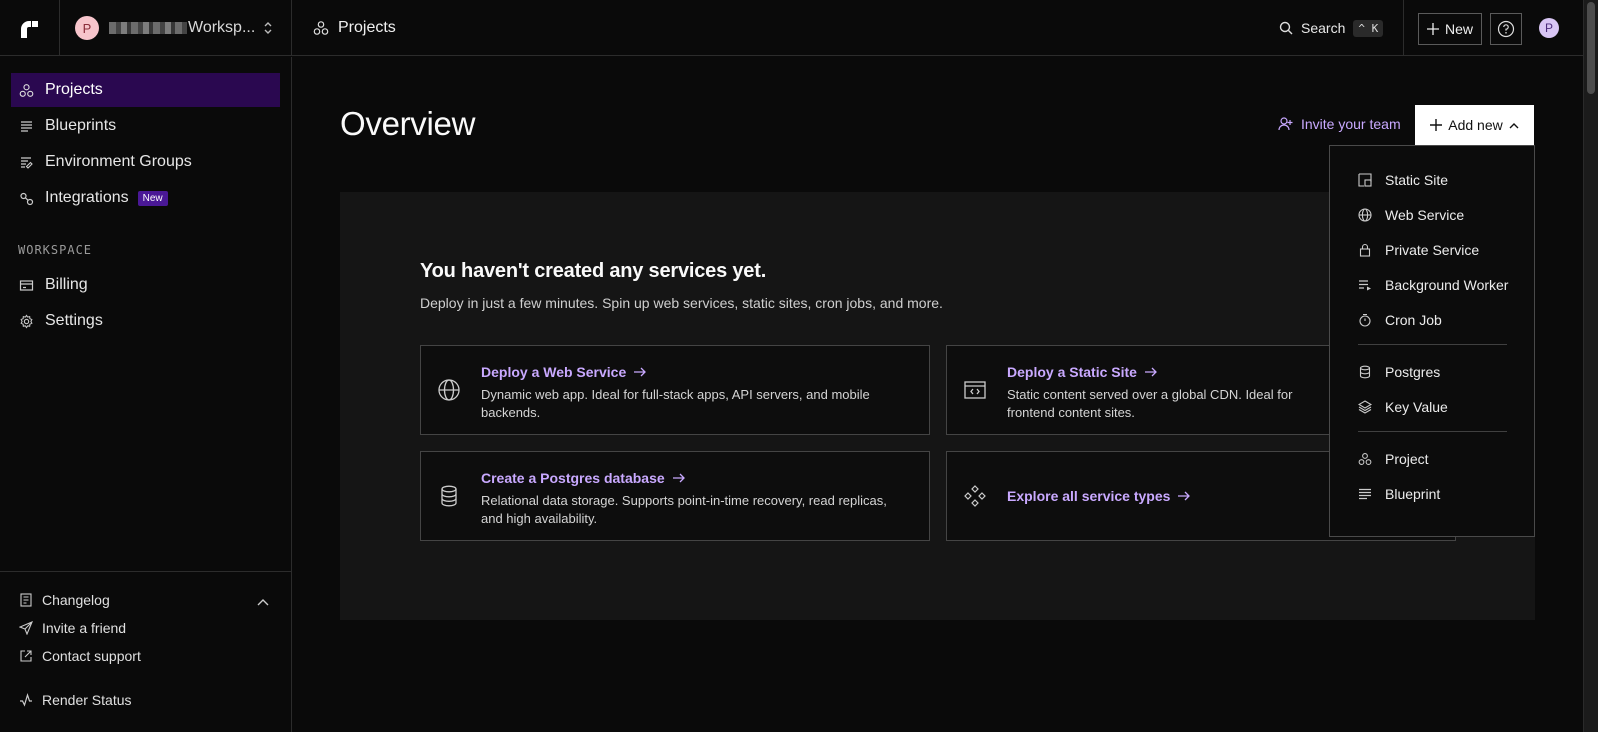  Describe the element at coordinates (583, 478) in the screenshot. I see `card-title: Create a Postgres database` at that location.